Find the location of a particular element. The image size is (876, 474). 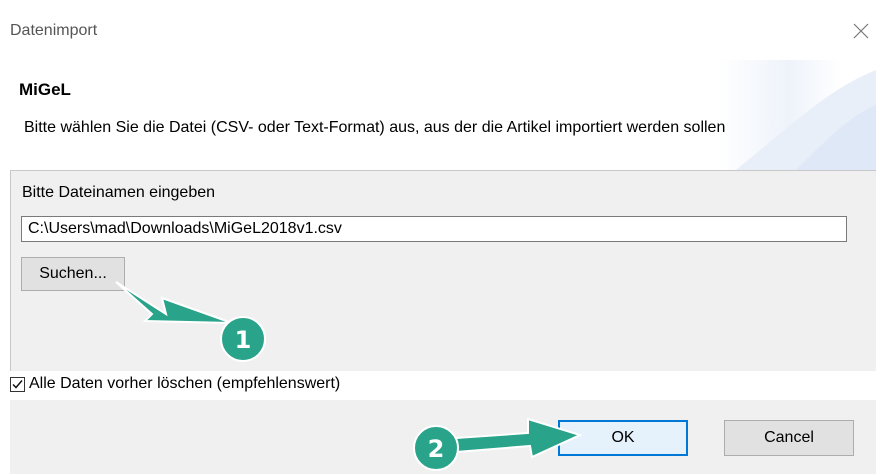

checkmark-icon is located at coordinates (17, 384).